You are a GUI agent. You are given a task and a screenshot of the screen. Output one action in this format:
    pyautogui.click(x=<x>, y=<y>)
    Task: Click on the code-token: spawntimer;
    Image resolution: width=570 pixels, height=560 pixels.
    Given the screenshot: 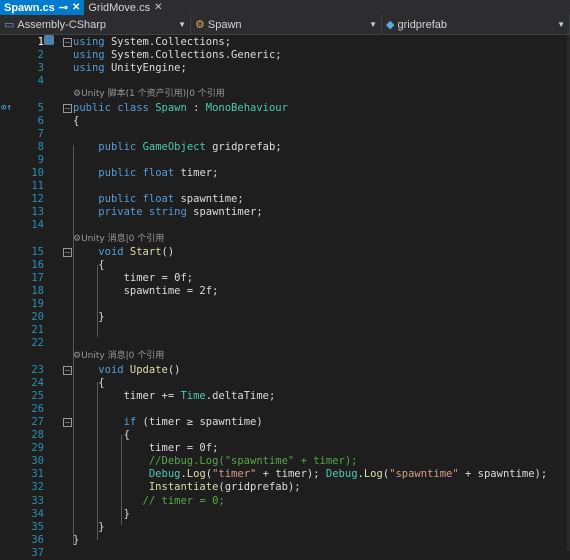 What is the action you would take?
    pyautogui.click(x=228, y=212)
    